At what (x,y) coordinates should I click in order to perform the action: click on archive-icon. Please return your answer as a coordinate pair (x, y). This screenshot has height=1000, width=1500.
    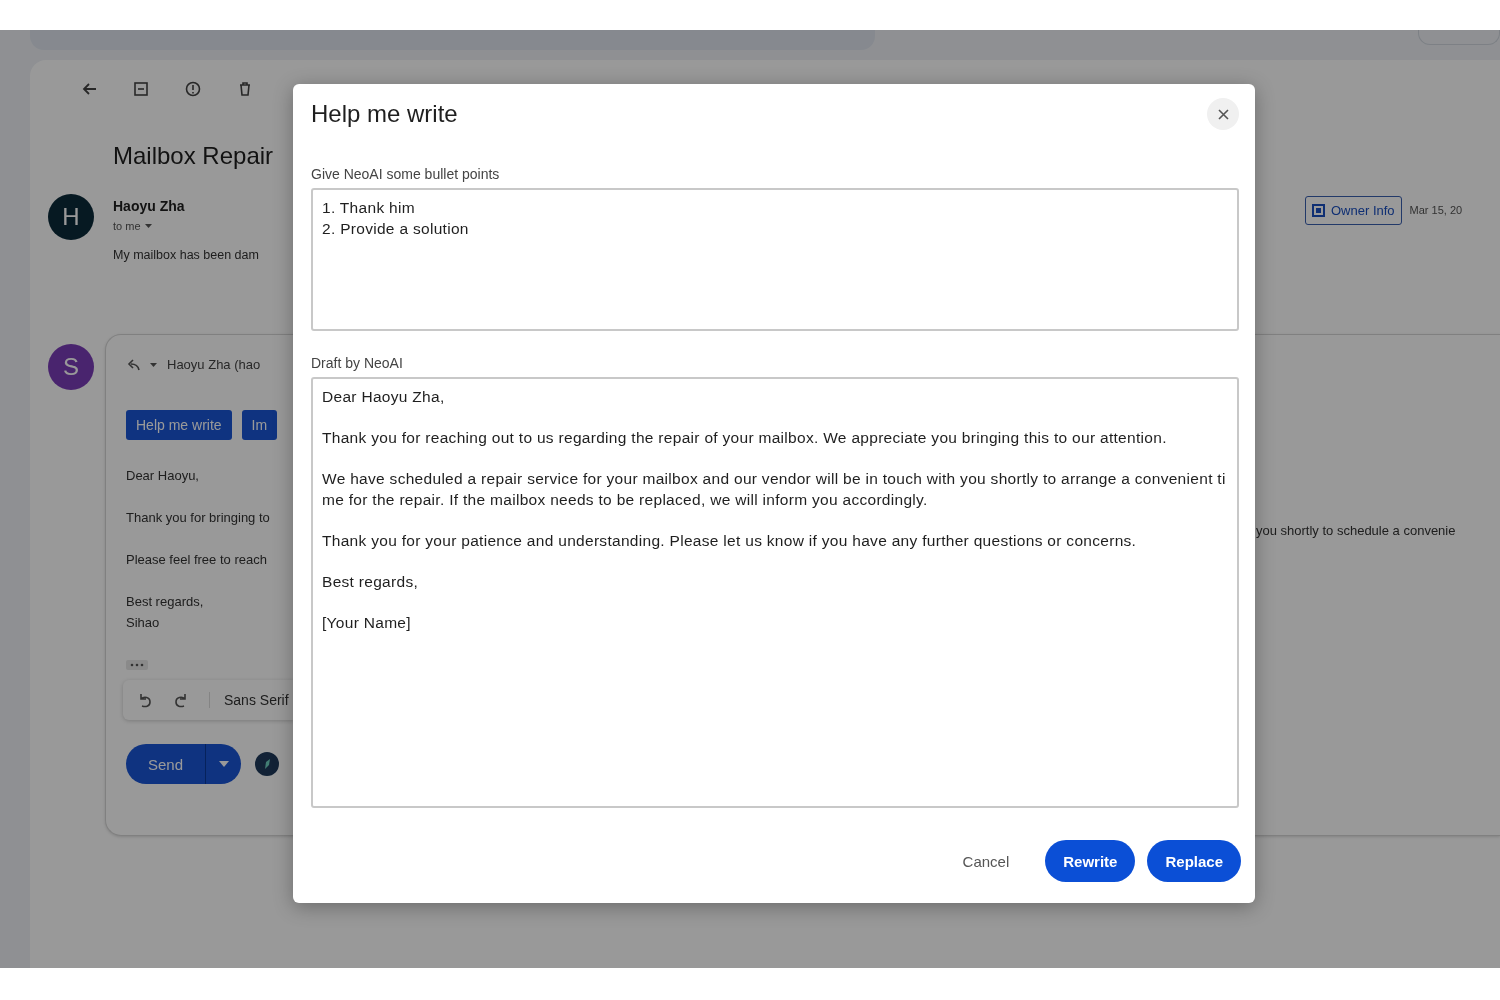
    Looking at the image, I should click on (141, 89).